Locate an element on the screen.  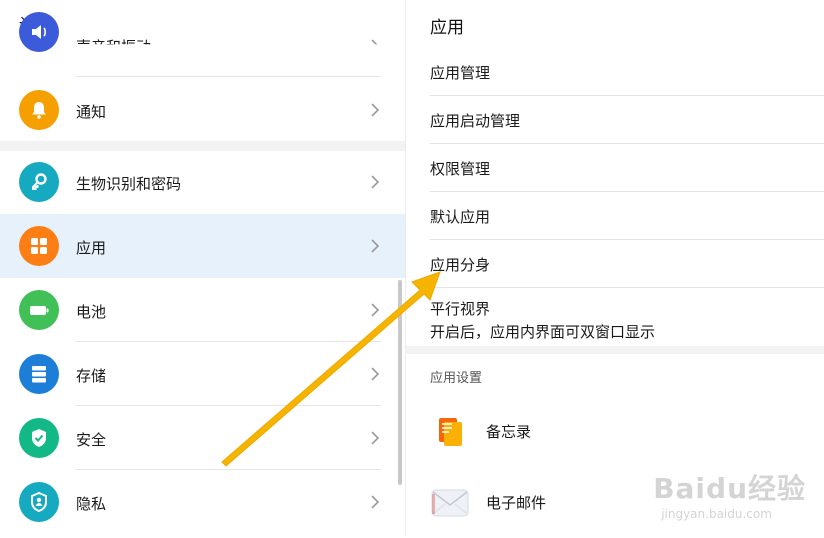
bell-icon is located at coordinates (39, 110).